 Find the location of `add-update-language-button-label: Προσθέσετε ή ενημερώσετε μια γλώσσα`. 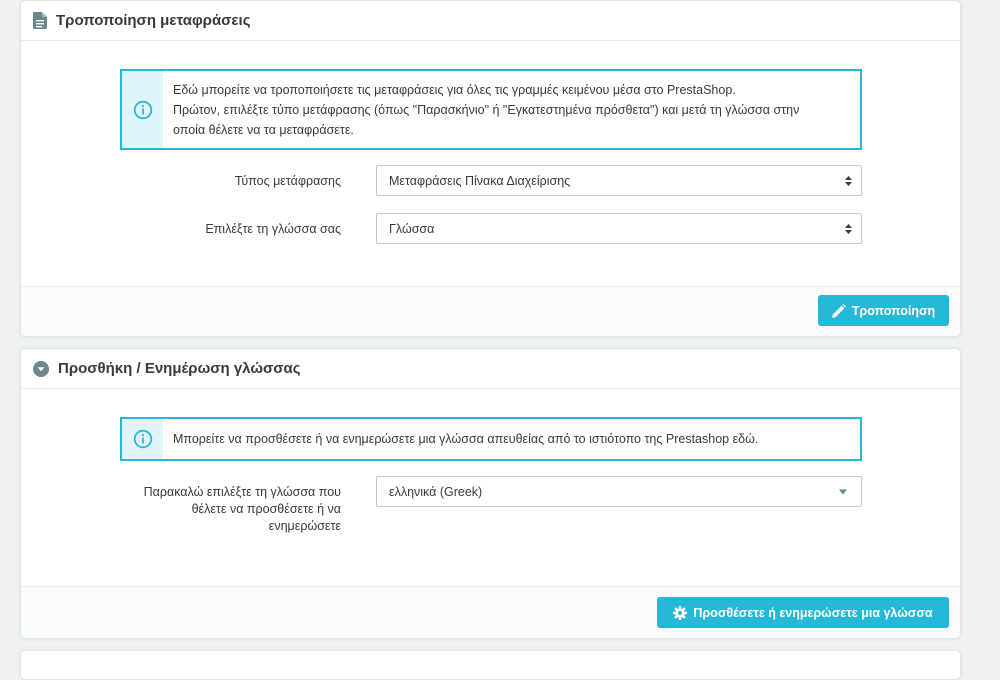

add-update-language-button-label: Προσθέσετε ή ενημερώσετε μια γλώσσα is located at coordinates (813, 612).